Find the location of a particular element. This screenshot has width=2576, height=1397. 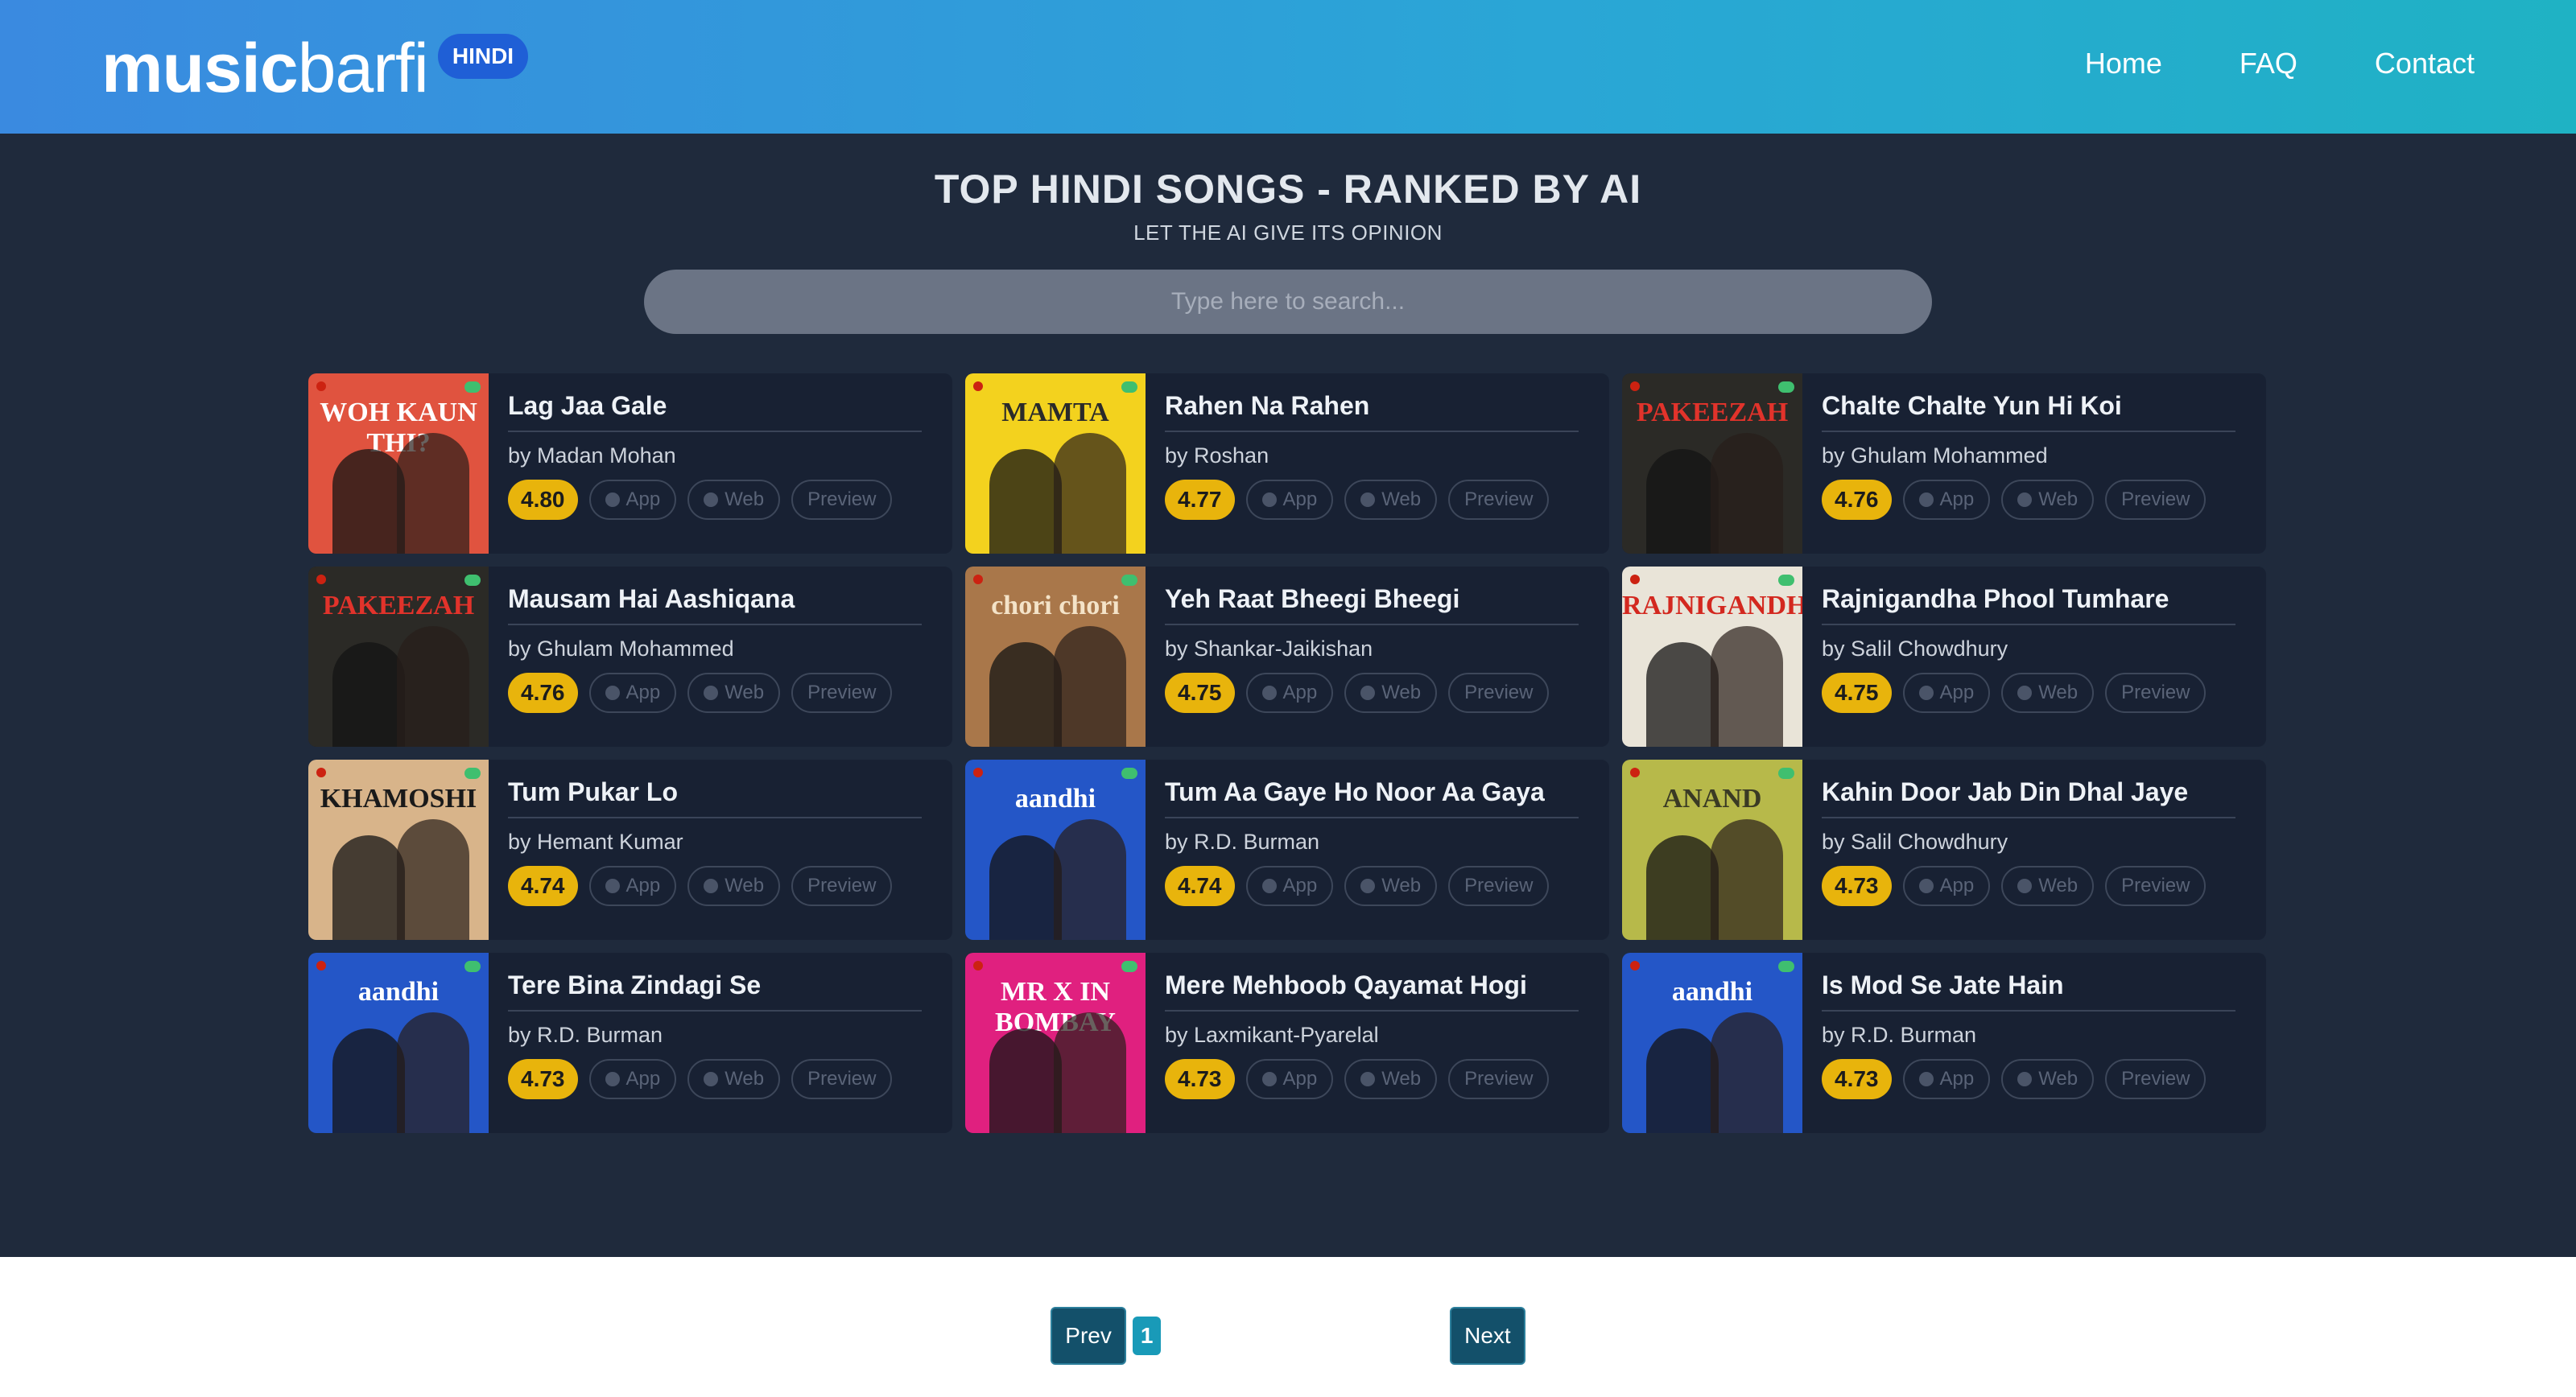

page-number-link: 141 is located at coordinates (1416, 1336).